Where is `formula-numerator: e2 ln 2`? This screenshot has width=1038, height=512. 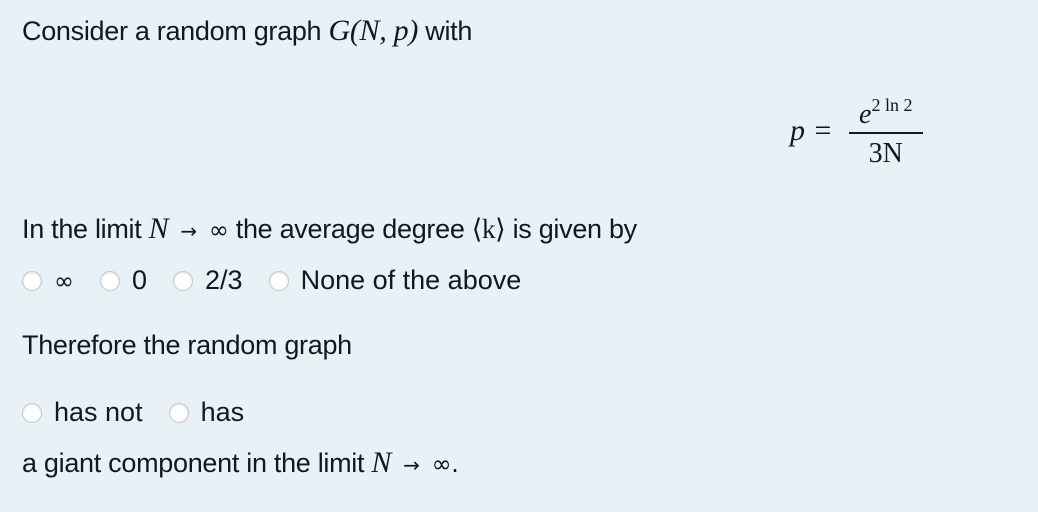
formula-numerator: e2 ln 2 is located at coordinates (885, 110).